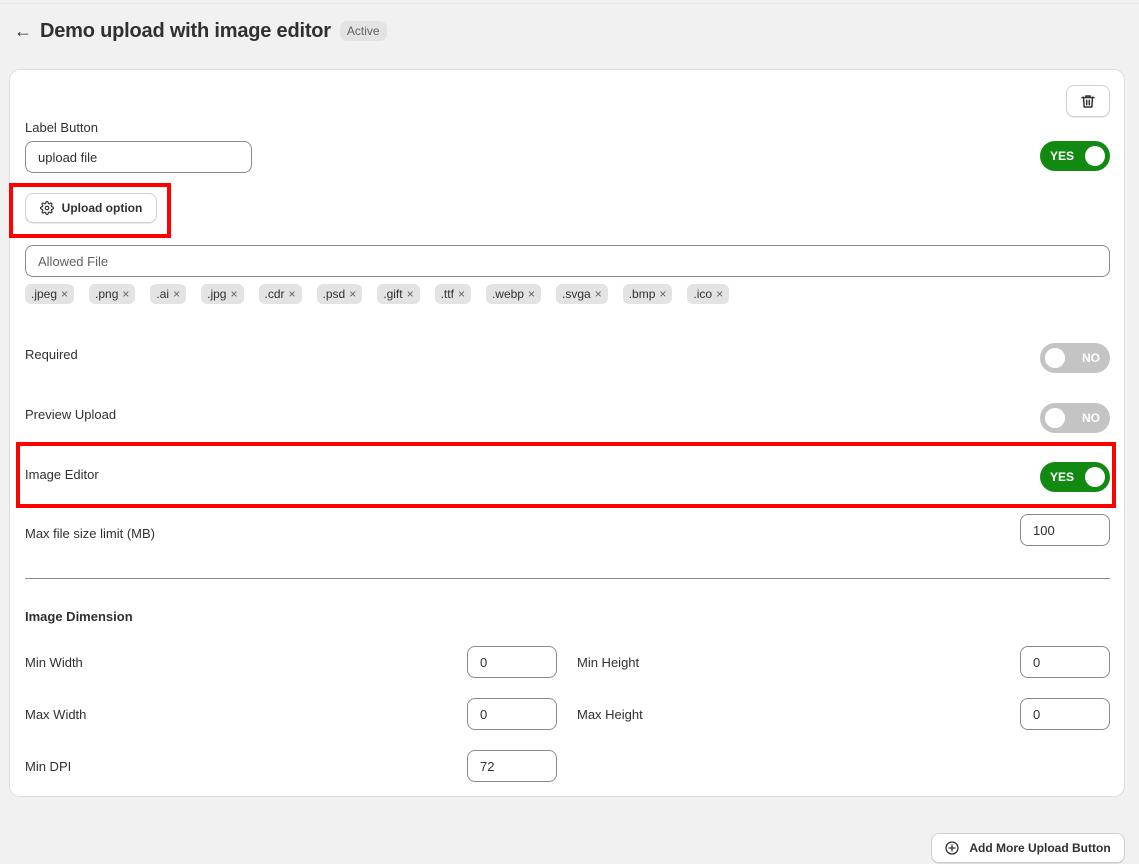 The width and height of the screenshot is (1139, 864). Describe the element at coordinates (513, 294) in the screenshot. I see `file-type-tag: .webp ×` at that location.